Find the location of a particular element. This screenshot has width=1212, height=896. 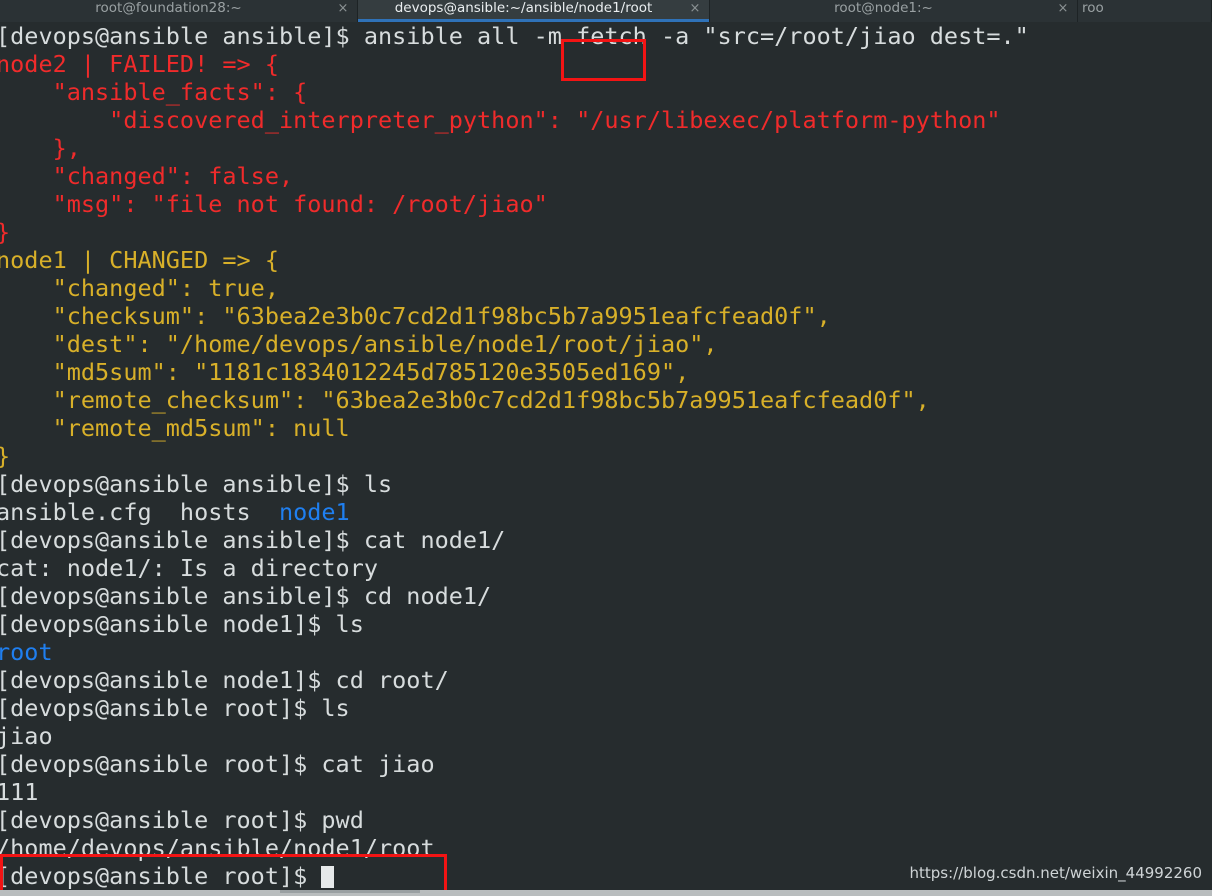

terminal-line: [devops@ansible ansible]$ ls is located at coordinates (606, 484).